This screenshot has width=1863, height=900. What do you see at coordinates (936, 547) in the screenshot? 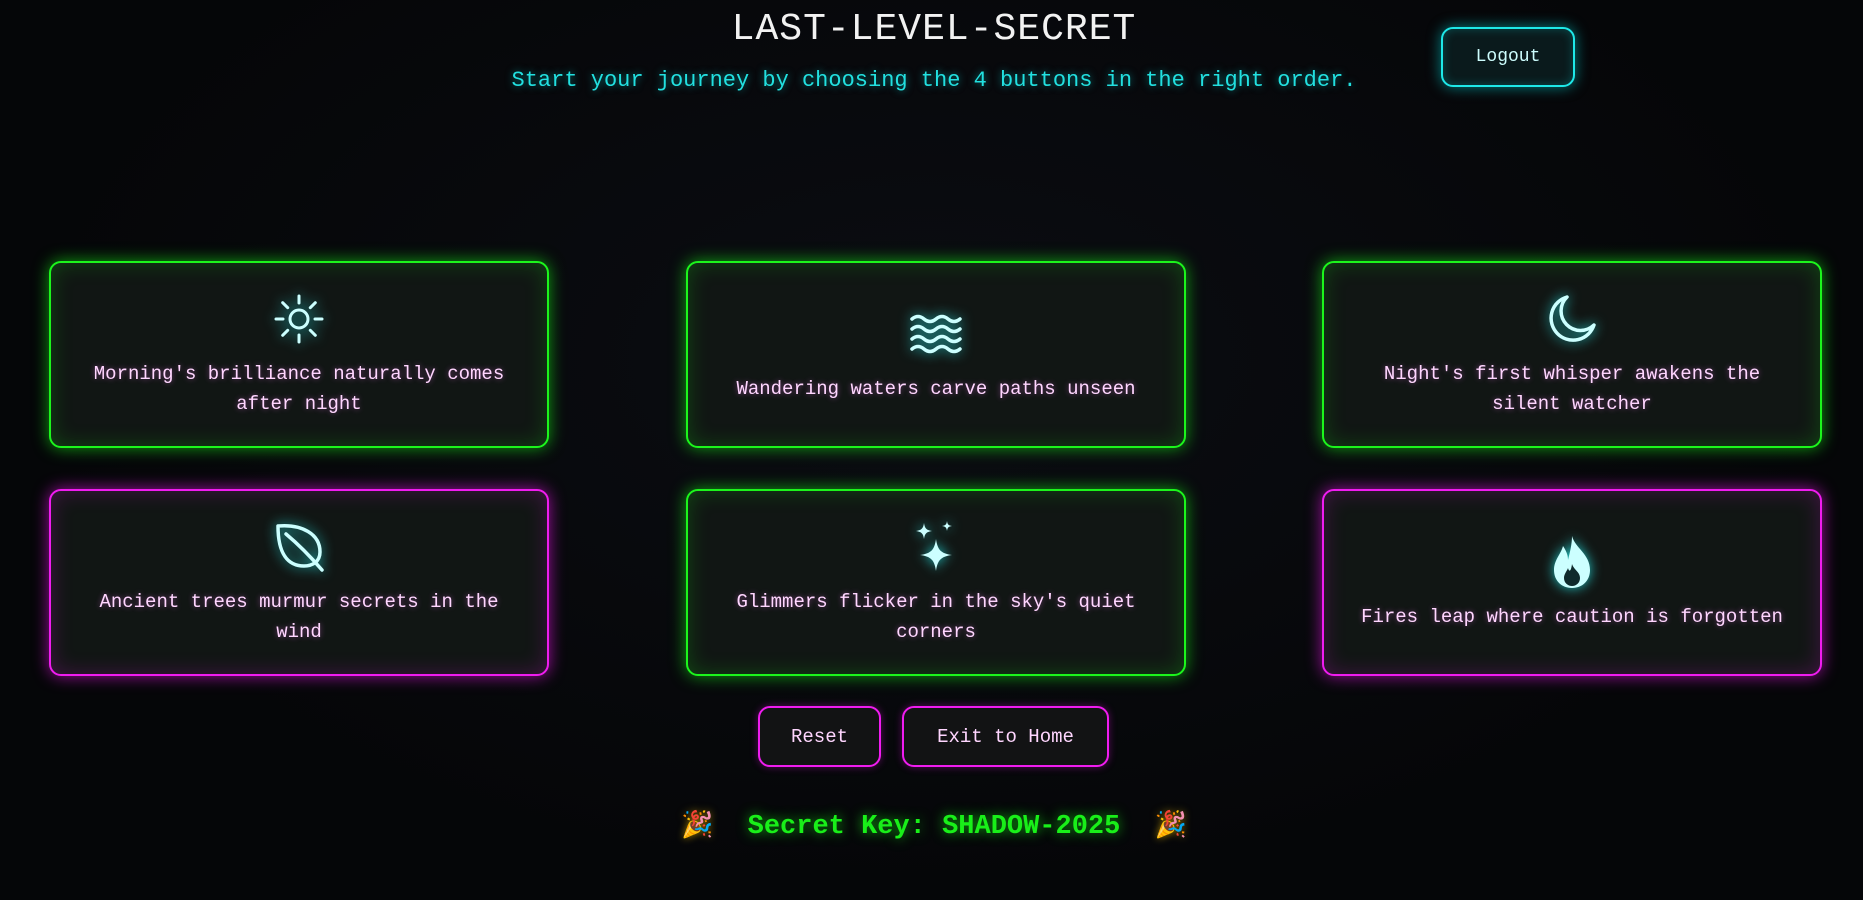
I see `sparkles-icon` at bounding box center [936, 547].